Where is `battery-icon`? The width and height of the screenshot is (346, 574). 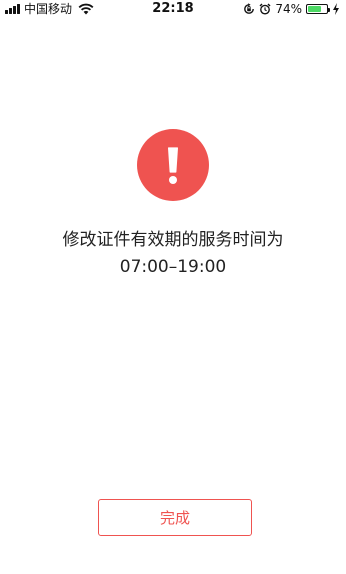
battery-icon is located at coordinates (318, 9).